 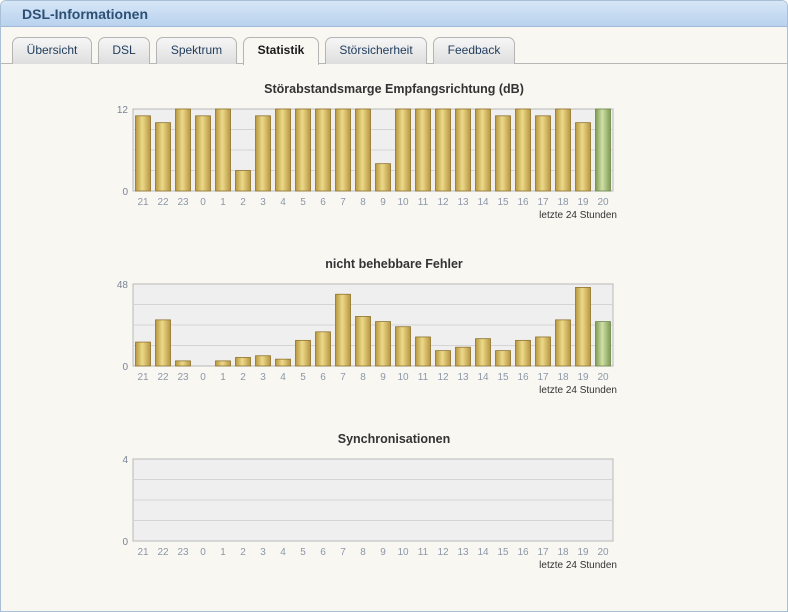 What do you see at coordinates (474, 50) in the screenshot?
I see `tab-feedback: Feedback` at bounding box center [474, 50].